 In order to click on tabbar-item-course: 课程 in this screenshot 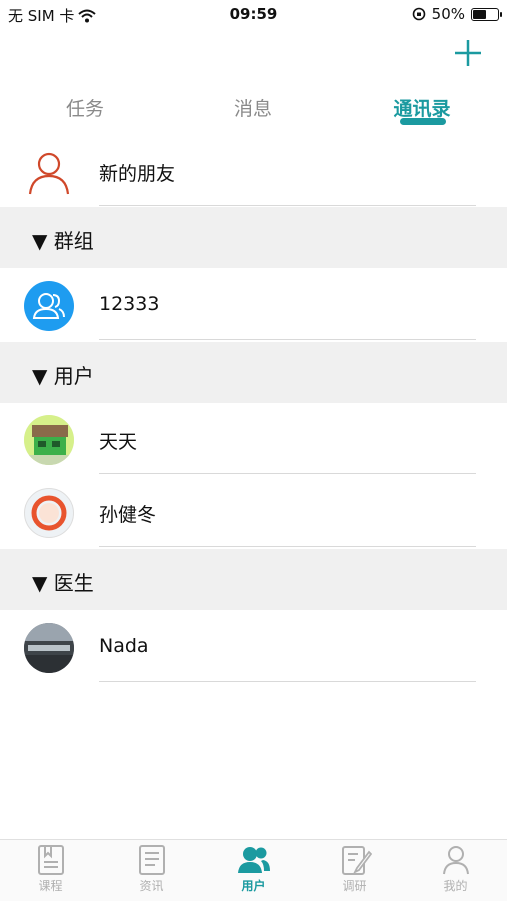, I will do `click(50, 870)`.